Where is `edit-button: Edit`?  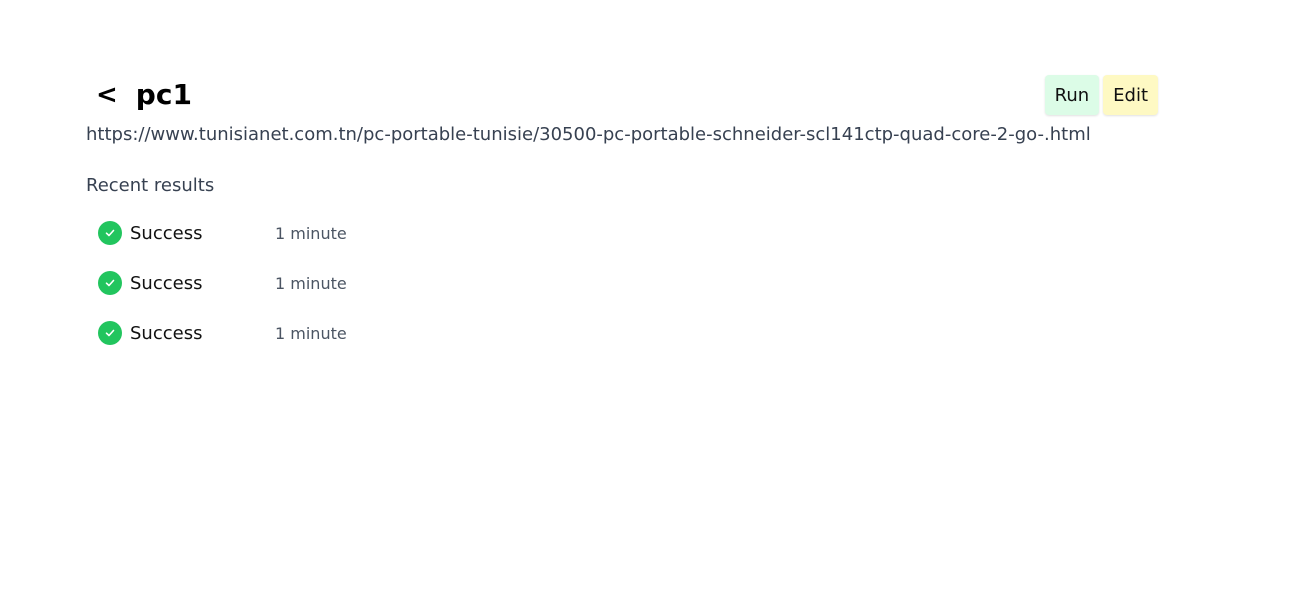
edit-button: Edit is located at coordinates (1130, 95).